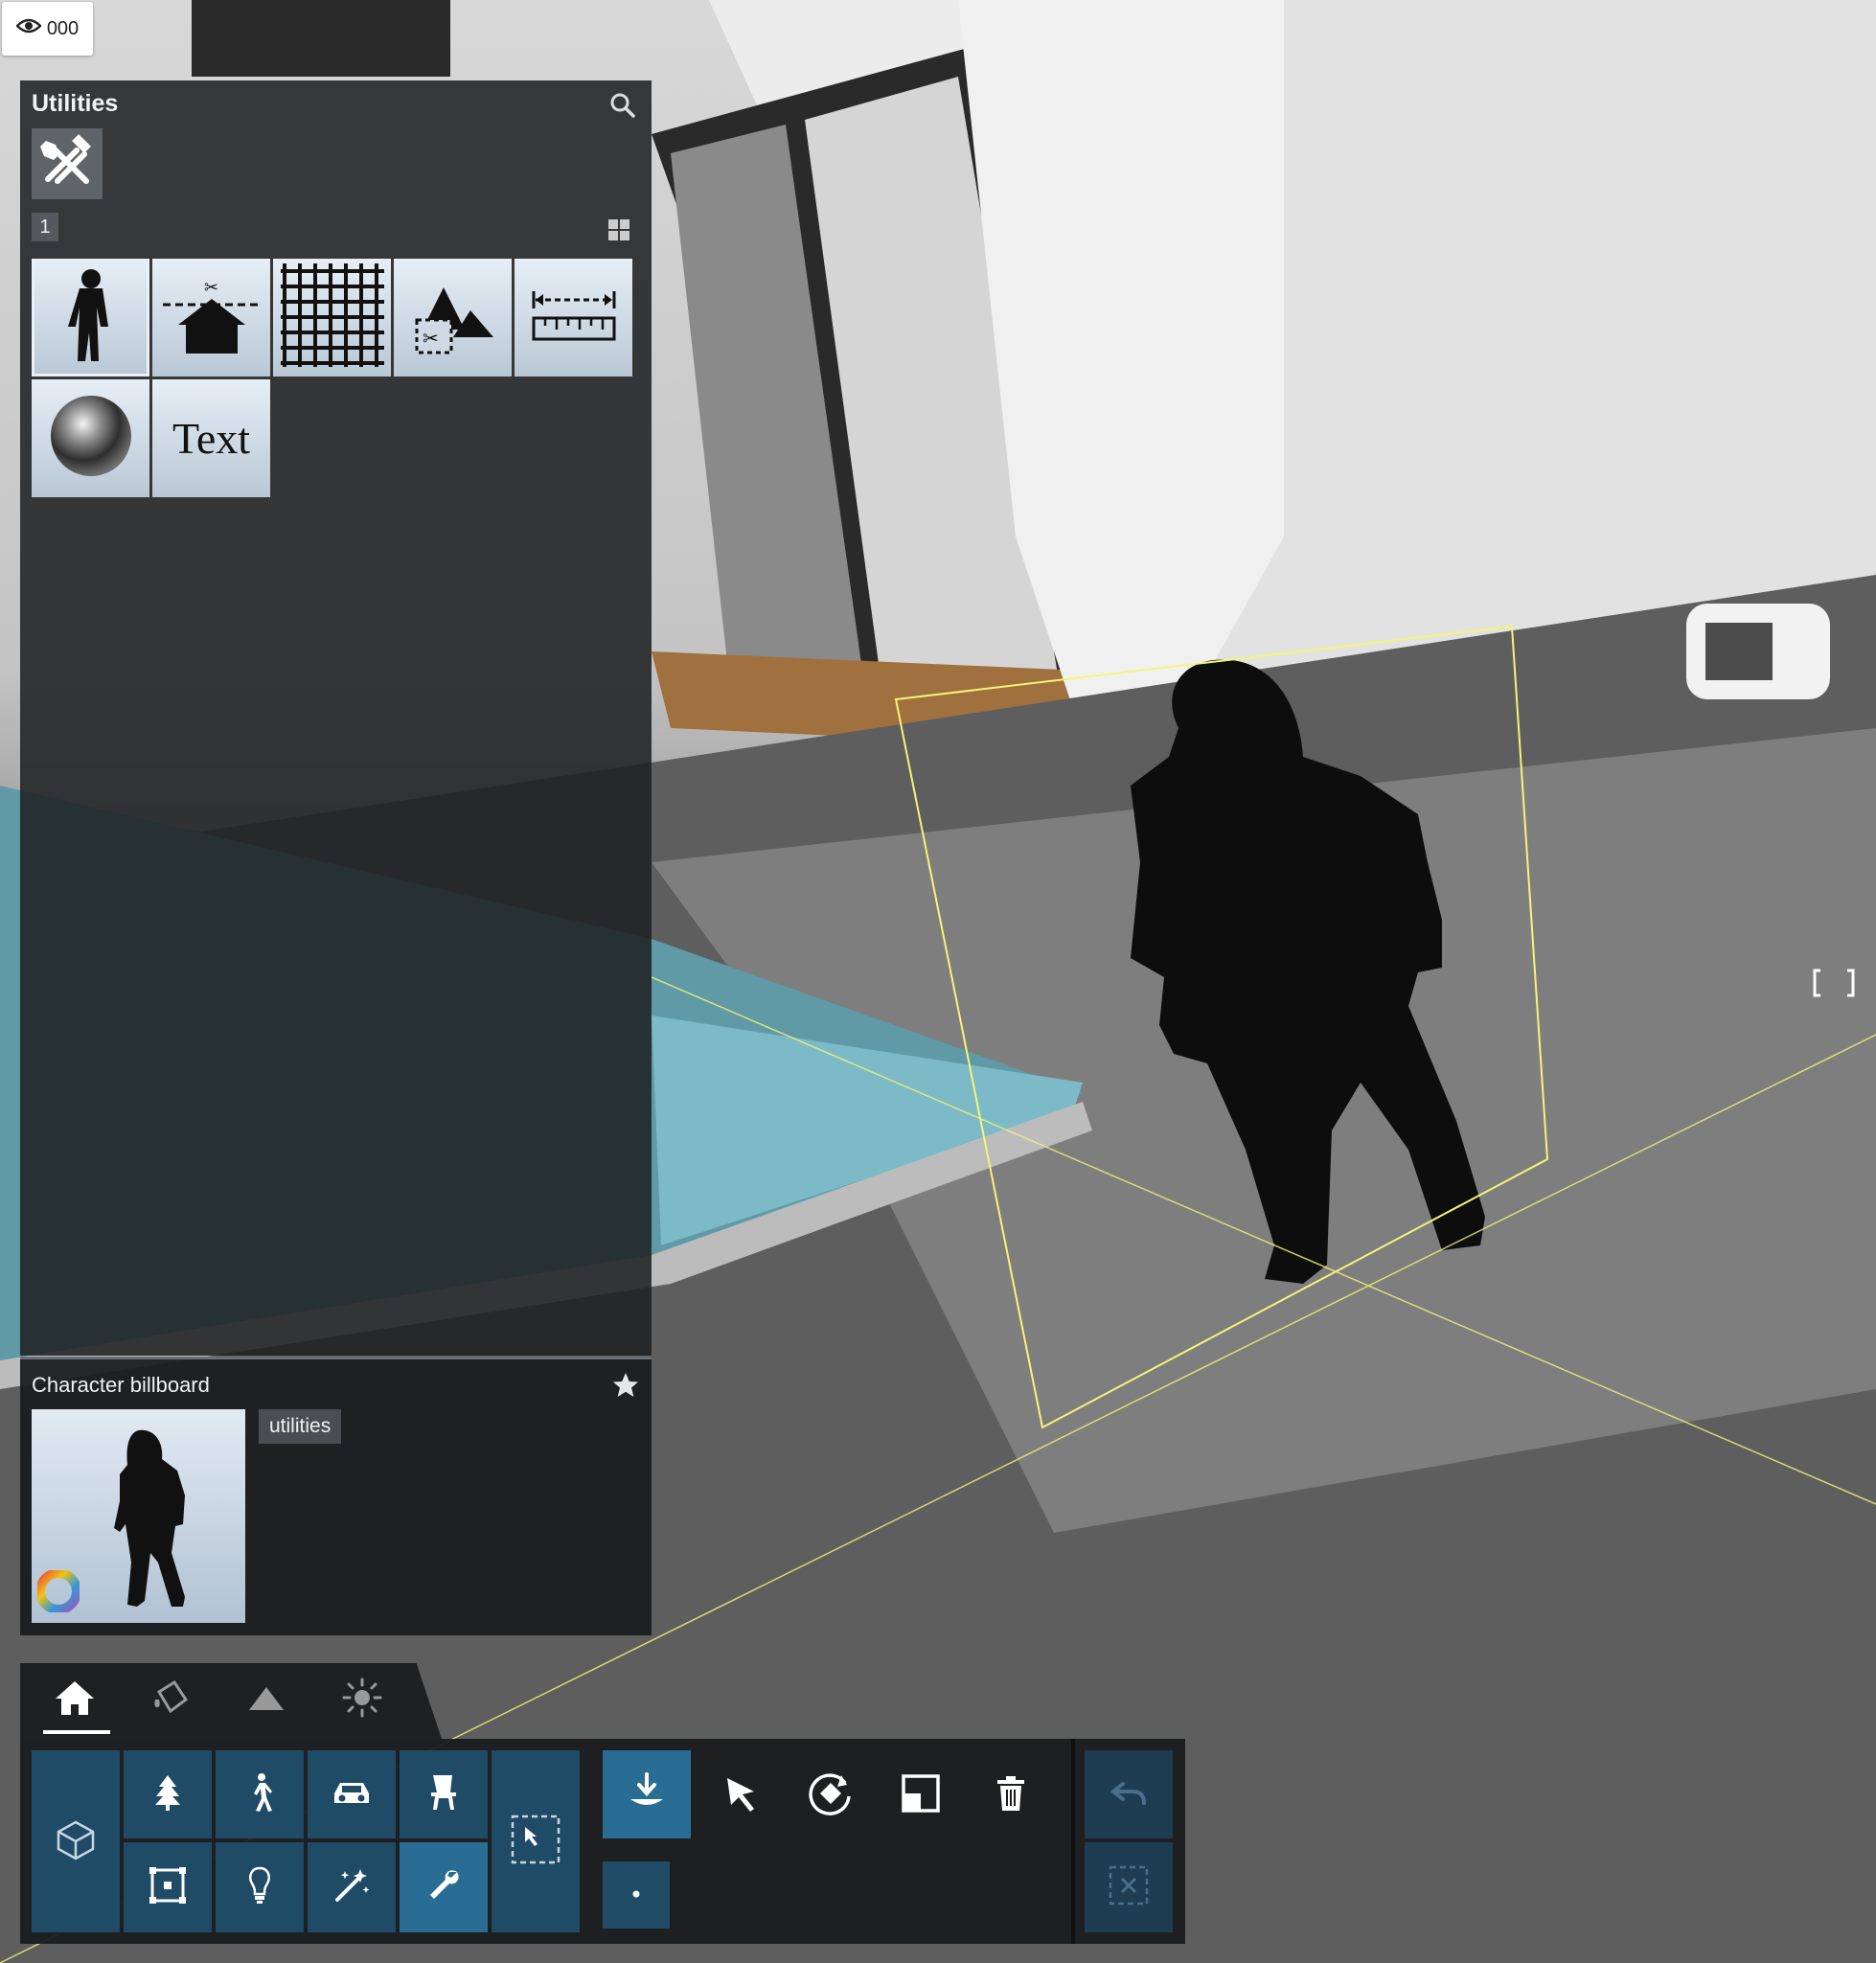 The image size is (1876, 1963). I want to click on cursor-icon, so click(740, 1794).